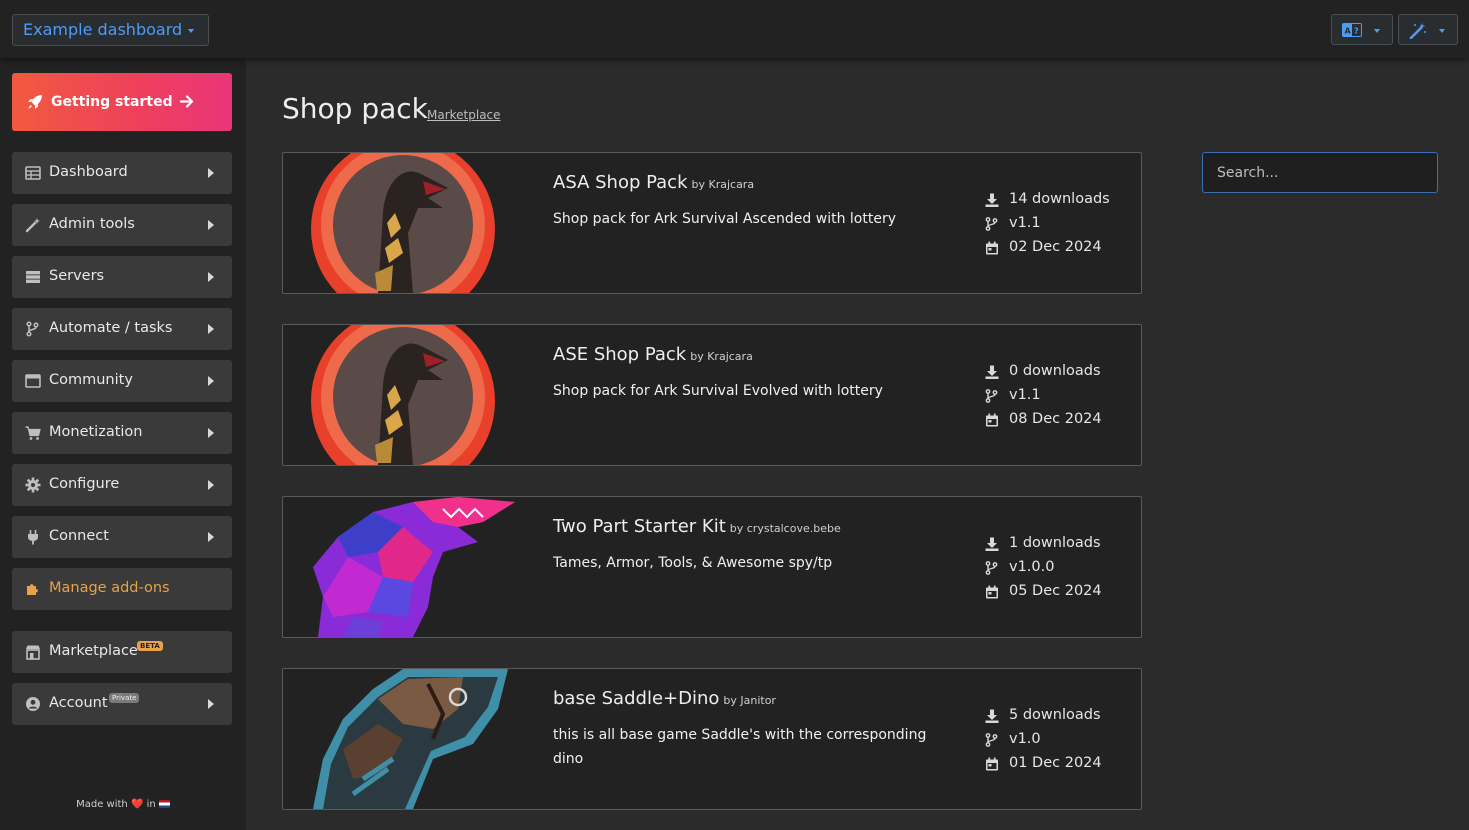 This screenshot has height=830, width=1469. What do you see at coordinates (91, 380) in the screenshot?
I see `sidebar-item-label: Community` at bounding box center [91, 380].